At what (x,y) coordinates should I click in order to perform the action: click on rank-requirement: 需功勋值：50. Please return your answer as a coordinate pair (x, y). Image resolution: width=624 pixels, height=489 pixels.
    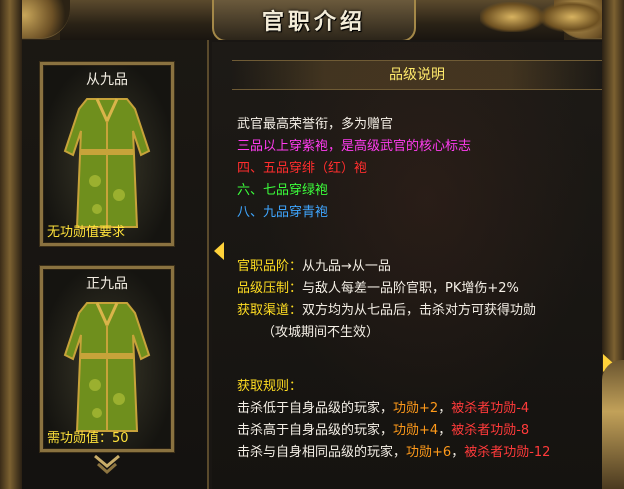
    Looking at the image, I should click on (88, 438).